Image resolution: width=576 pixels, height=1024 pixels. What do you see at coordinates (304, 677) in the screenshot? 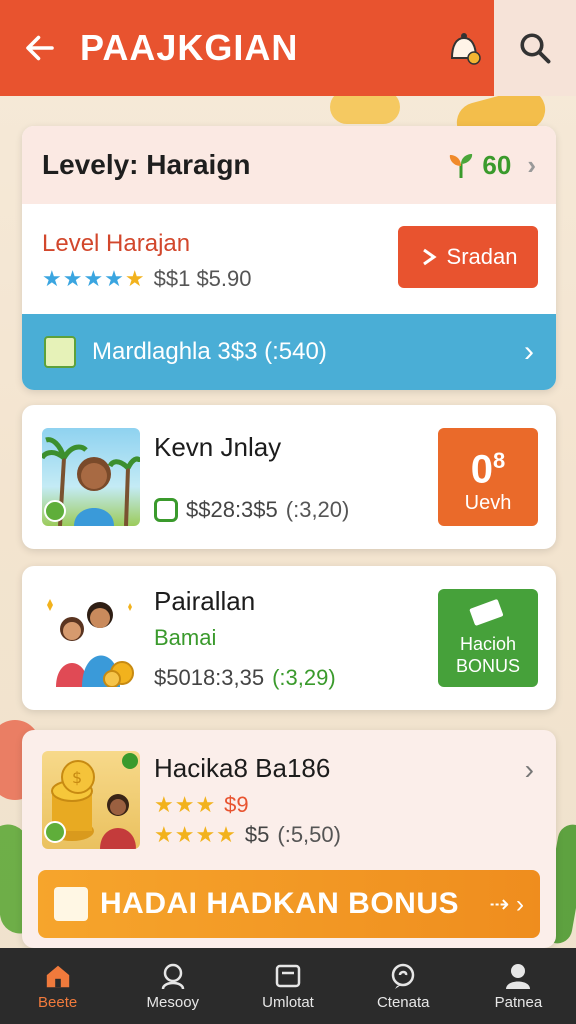
I see `item-detail: (:3,29)` at bounding box center [304, 677].